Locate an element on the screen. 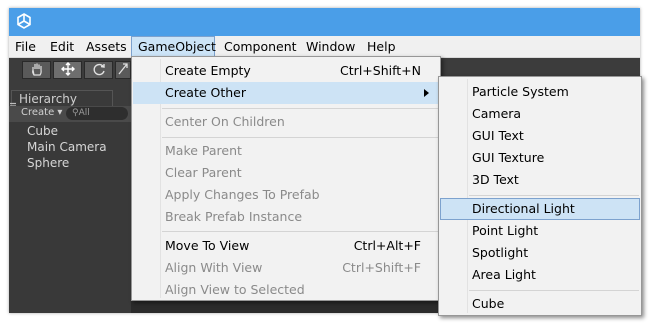 Image resolution: width=649 pixels, height=323 pixels. hand-tool-icon is located at coordinates (37, 71).